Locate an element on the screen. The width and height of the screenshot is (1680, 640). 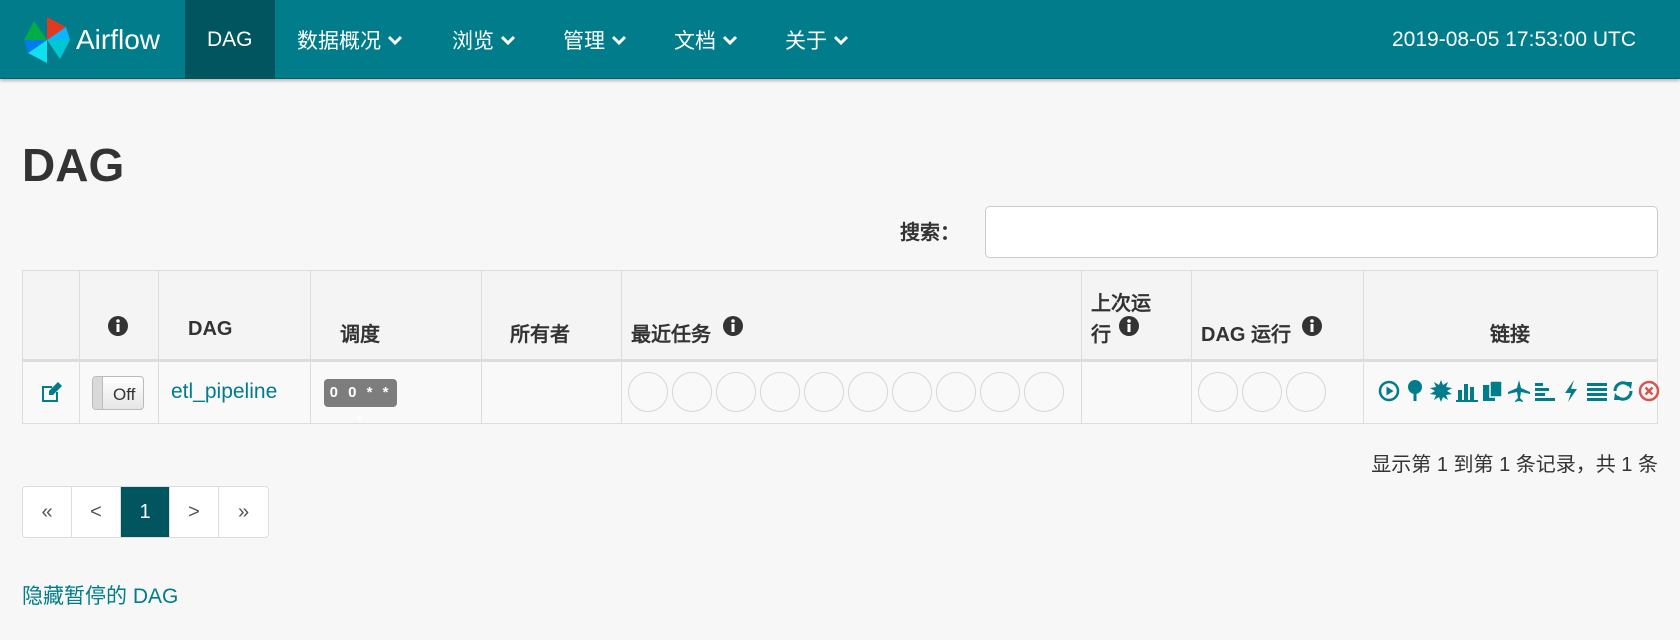
table-row-owner-cell is located at coordinates (552, 392).